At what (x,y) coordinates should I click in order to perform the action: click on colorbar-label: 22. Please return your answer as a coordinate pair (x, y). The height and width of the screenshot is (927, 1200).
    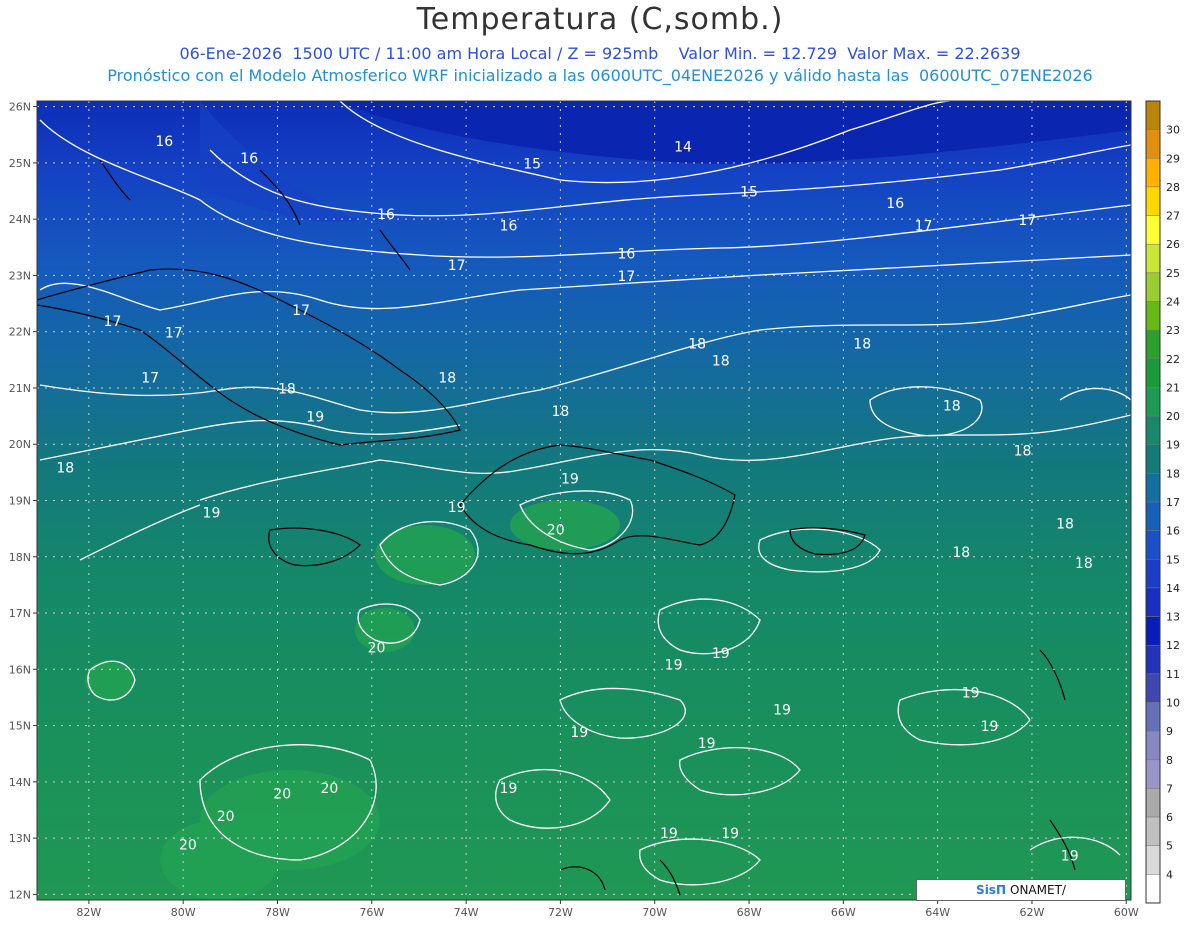
    Looking at the image, I should click on (1173, 359).